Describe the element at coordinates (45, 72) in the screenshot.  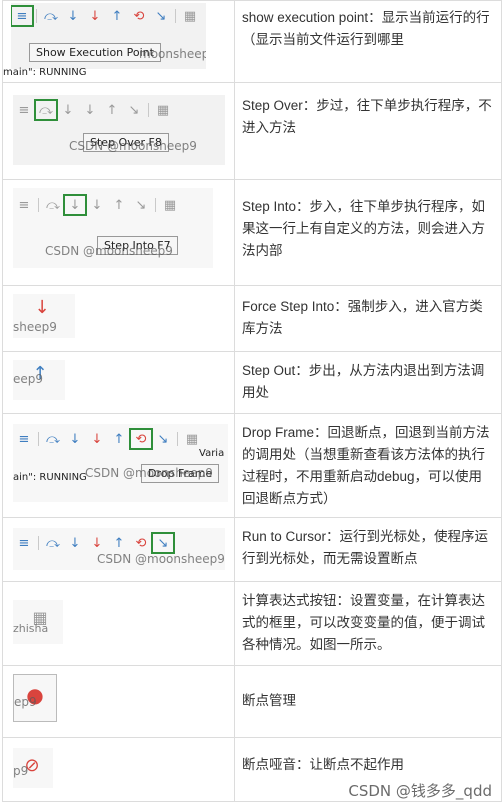
I see `status-text: main": RUNNING` at that location.